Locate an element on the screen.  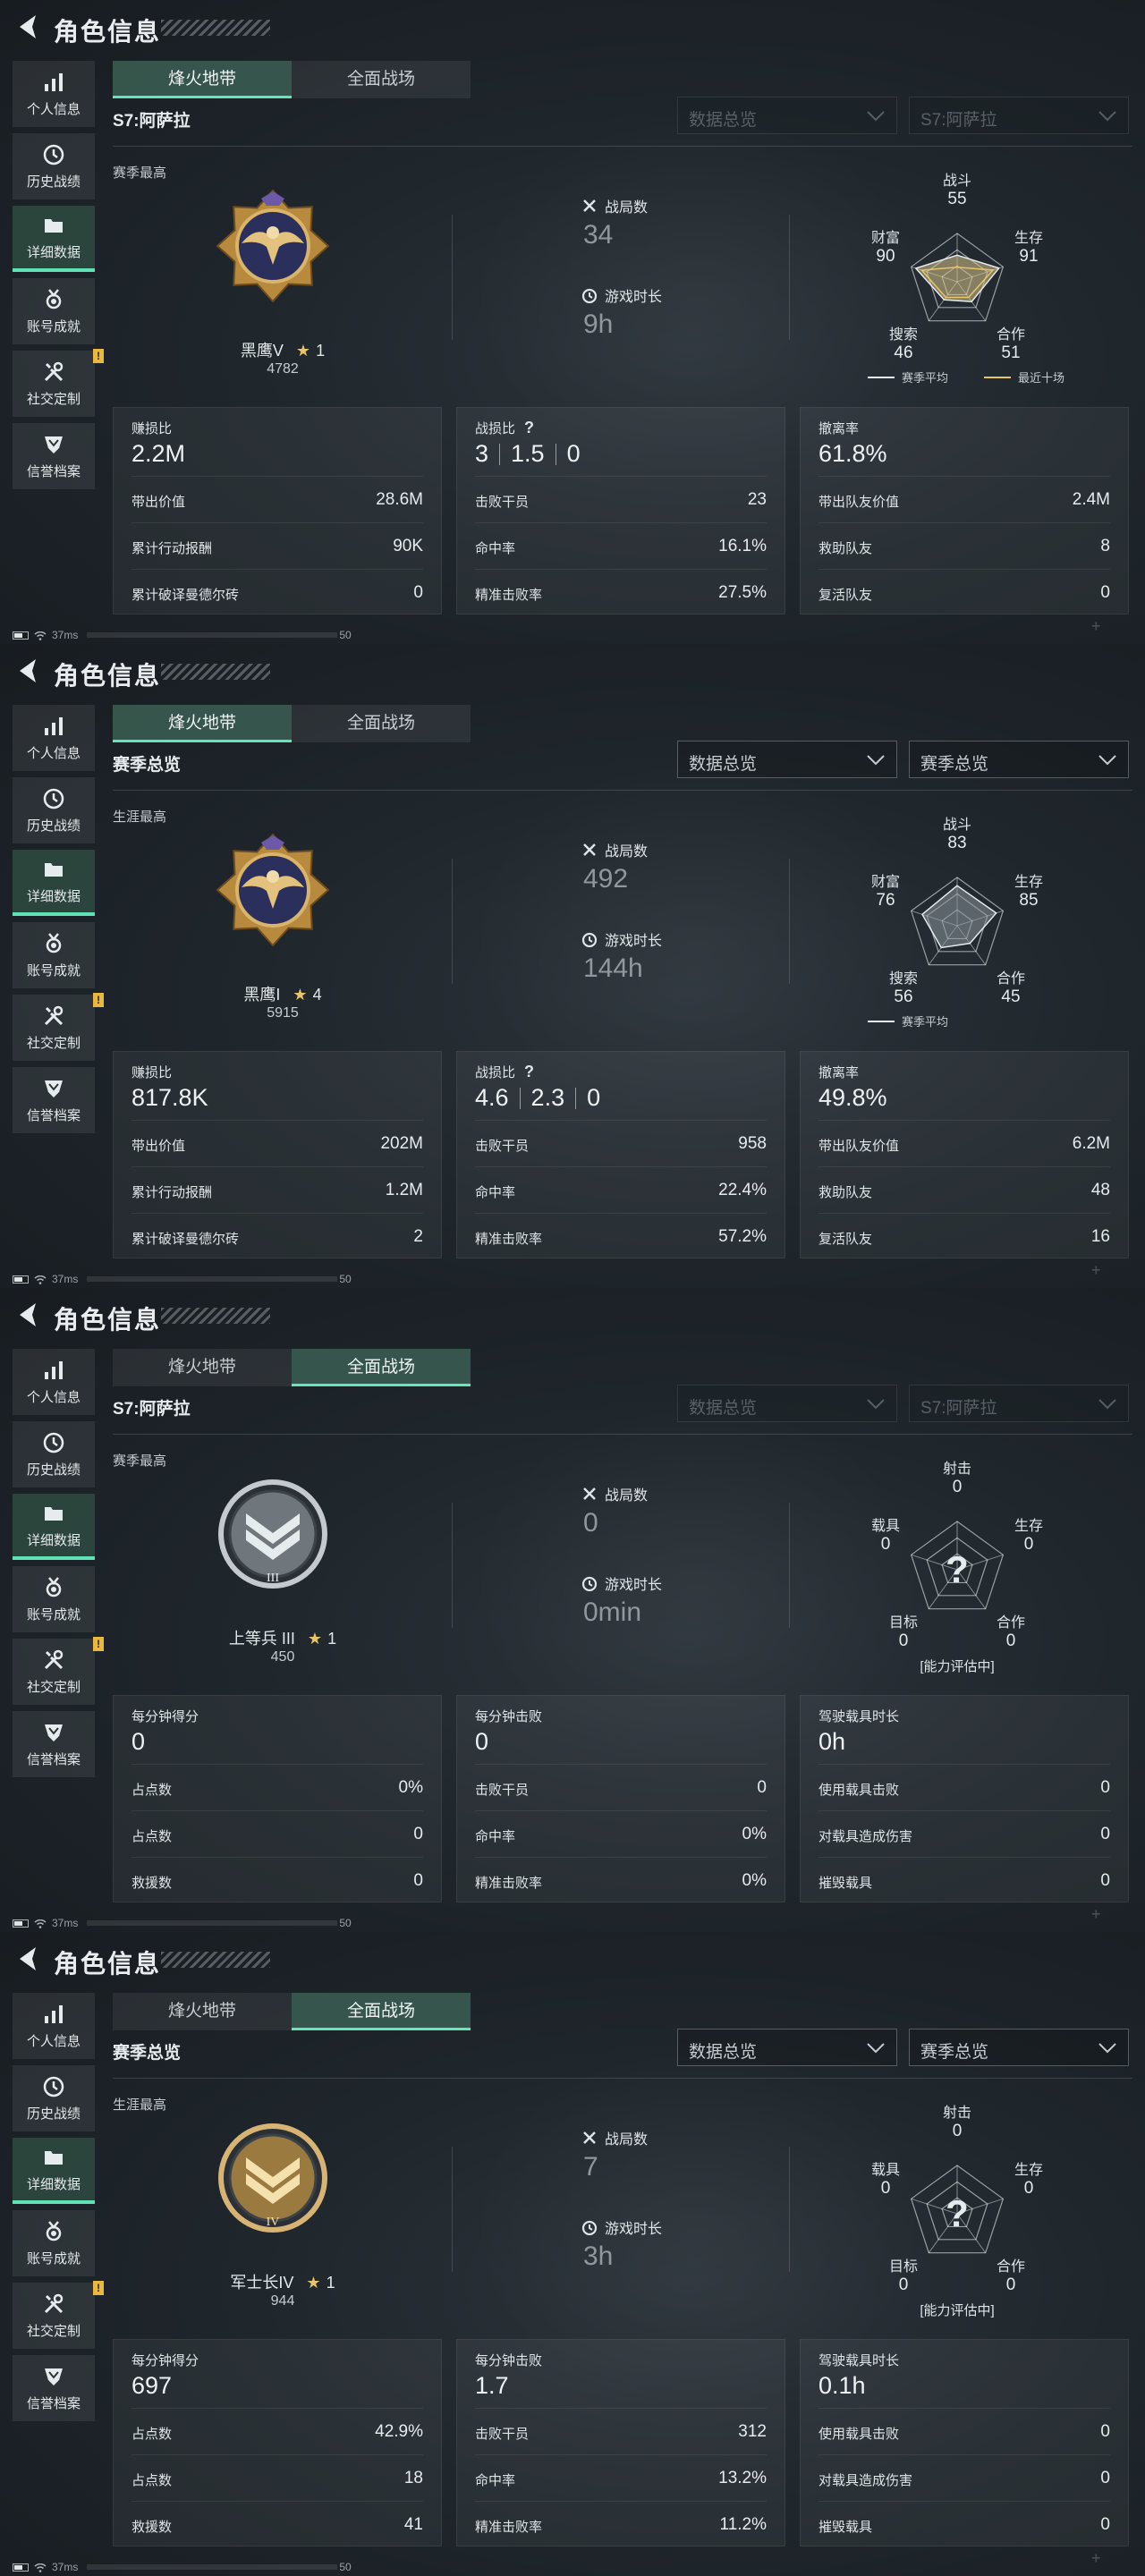
stat-row-value: 13.2% is located at coordinates (742, 2478).